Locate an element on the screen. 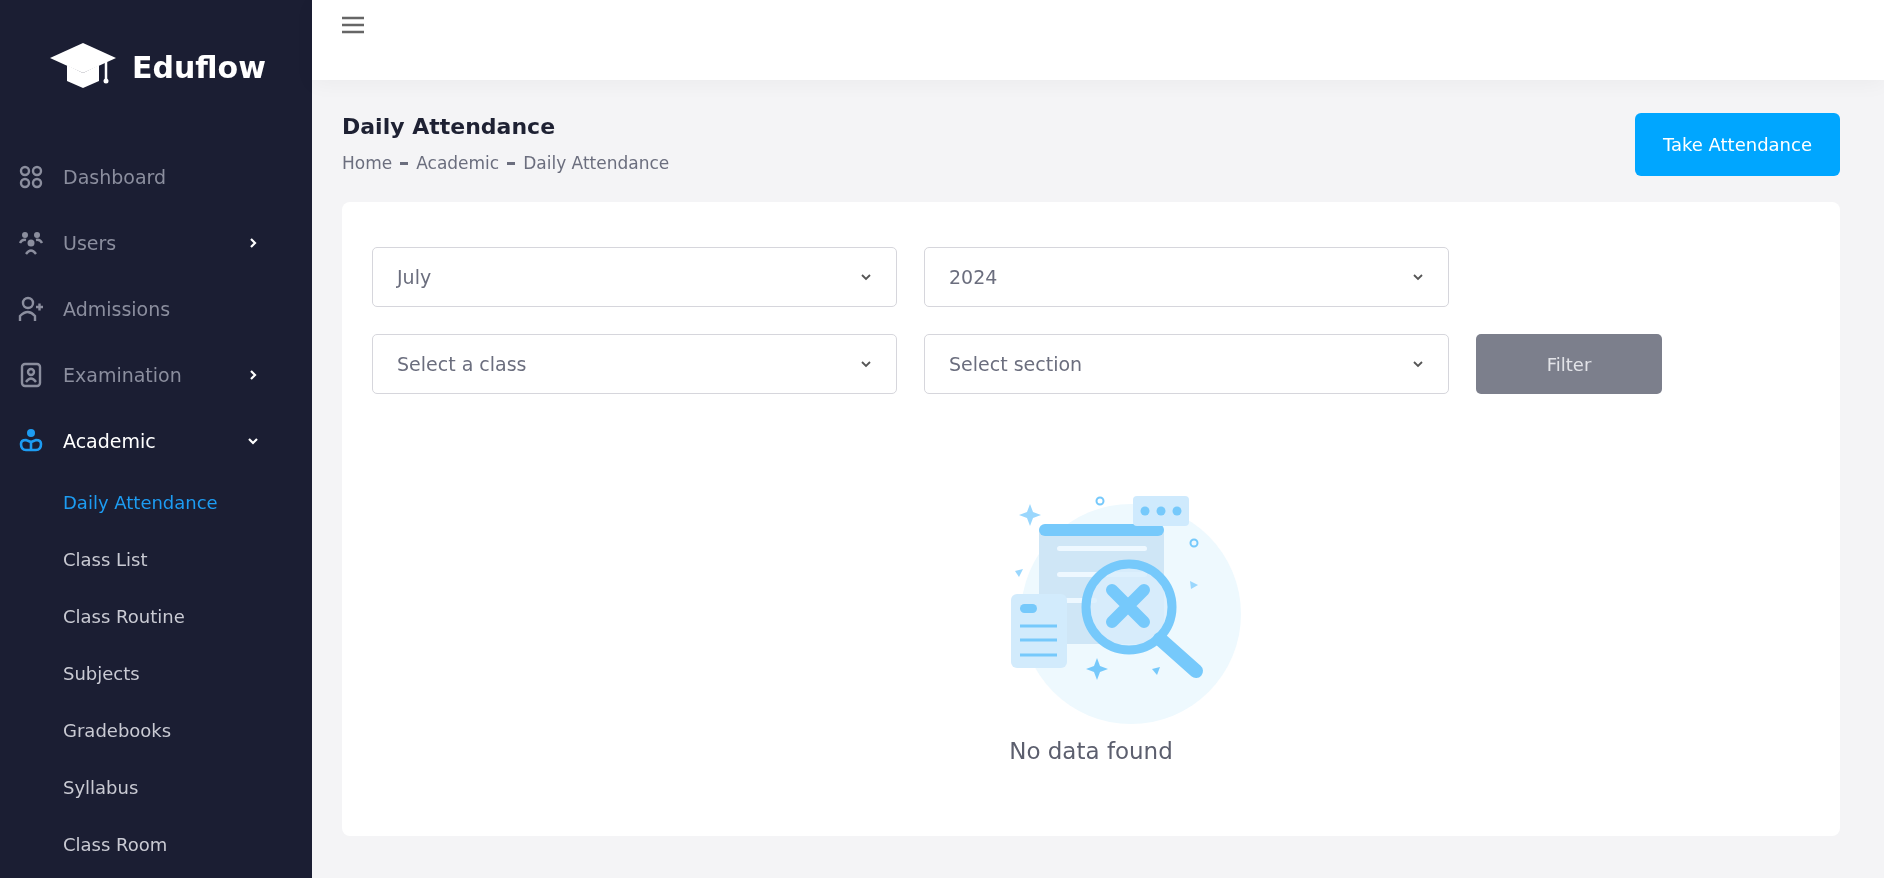 The image size is (1884, 878). sidebar-item: Examination is located at coordinates (156, 375).